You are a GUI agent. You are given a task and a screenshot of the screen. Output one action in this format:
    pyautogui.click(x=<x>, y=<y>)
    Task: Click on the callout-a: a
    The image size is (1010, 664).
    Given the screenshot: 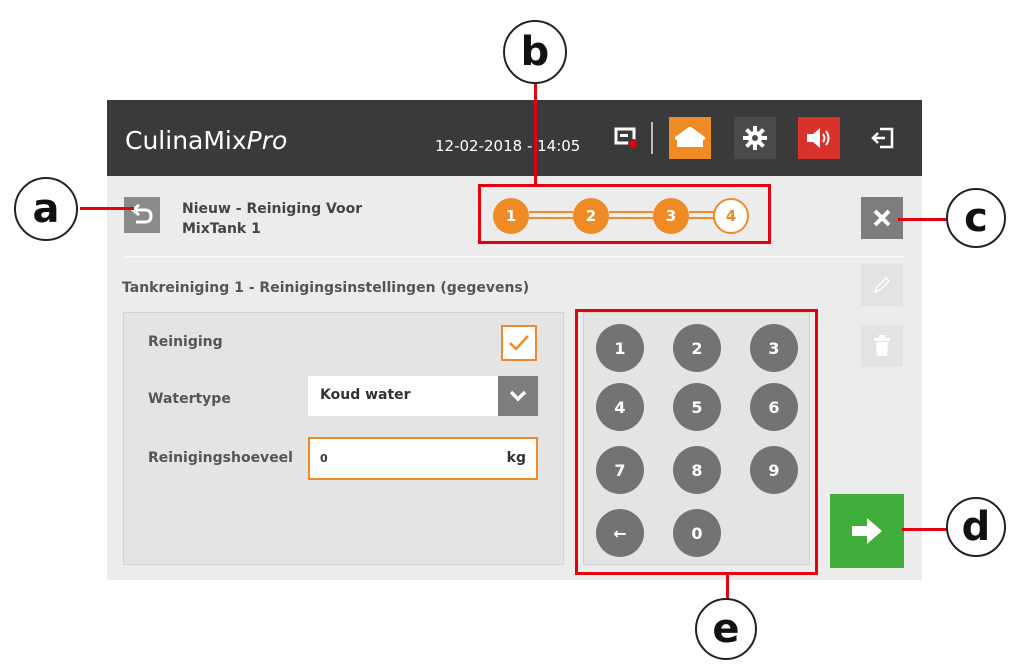 What is the action you would take?
    pyautogui.click(x=46, y=209)
    